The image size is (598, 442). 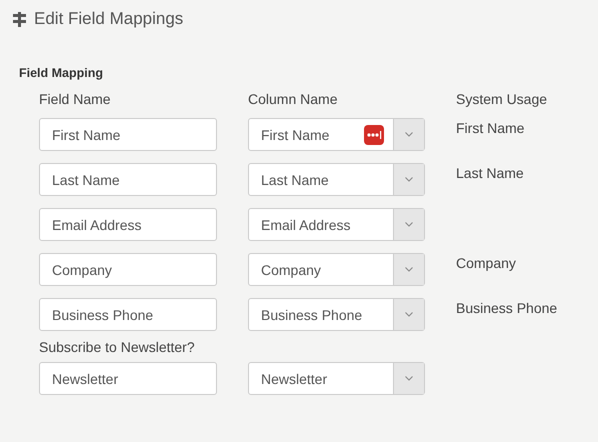 What do you see at coordinates (128, 179) in the screenshot?
I see `field-name-input: Last Name` at bounding box center [128, 179].